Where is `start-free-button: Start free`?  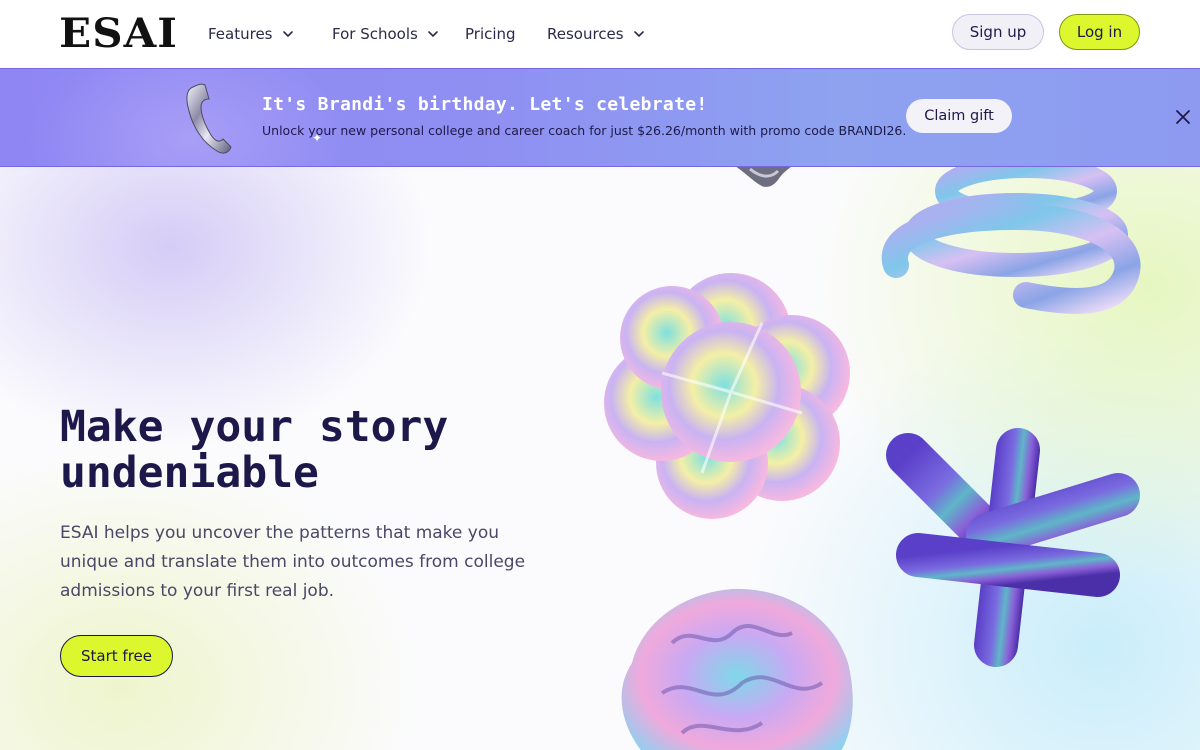 start-free-button: Start free is located at coordinates (116, 656).